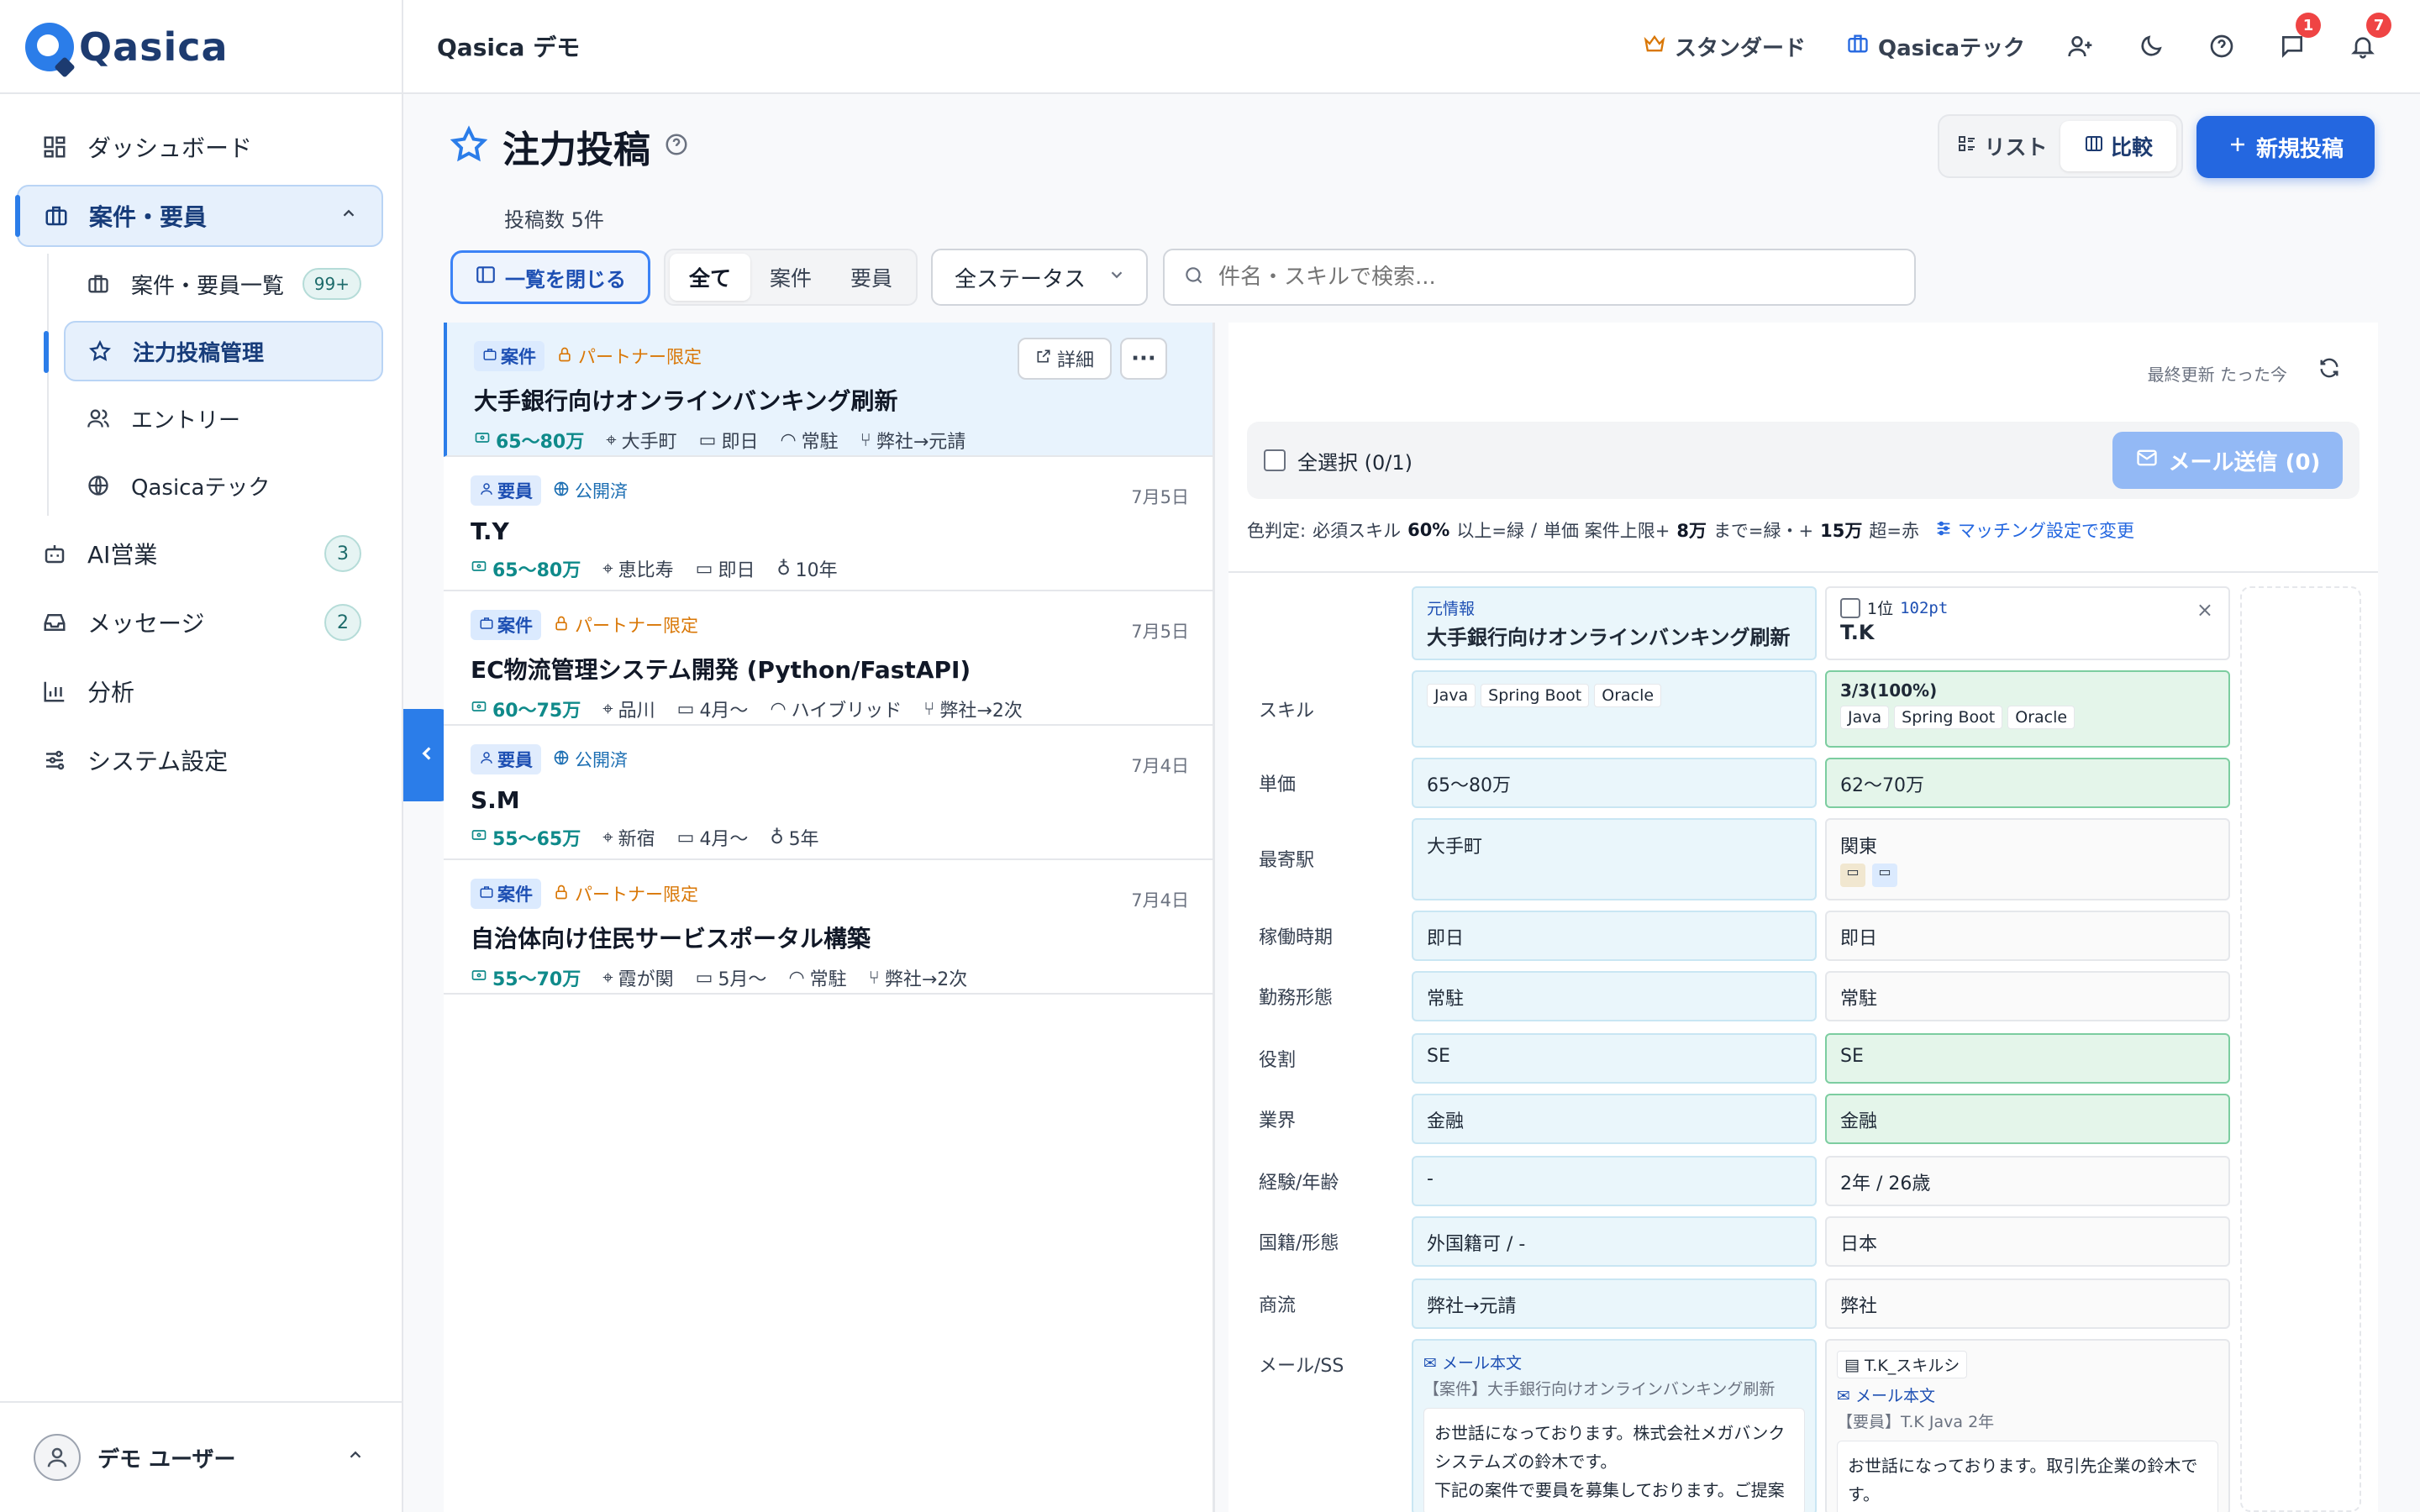  I want to click on experience: ♁ 5年, so click(794, 837).